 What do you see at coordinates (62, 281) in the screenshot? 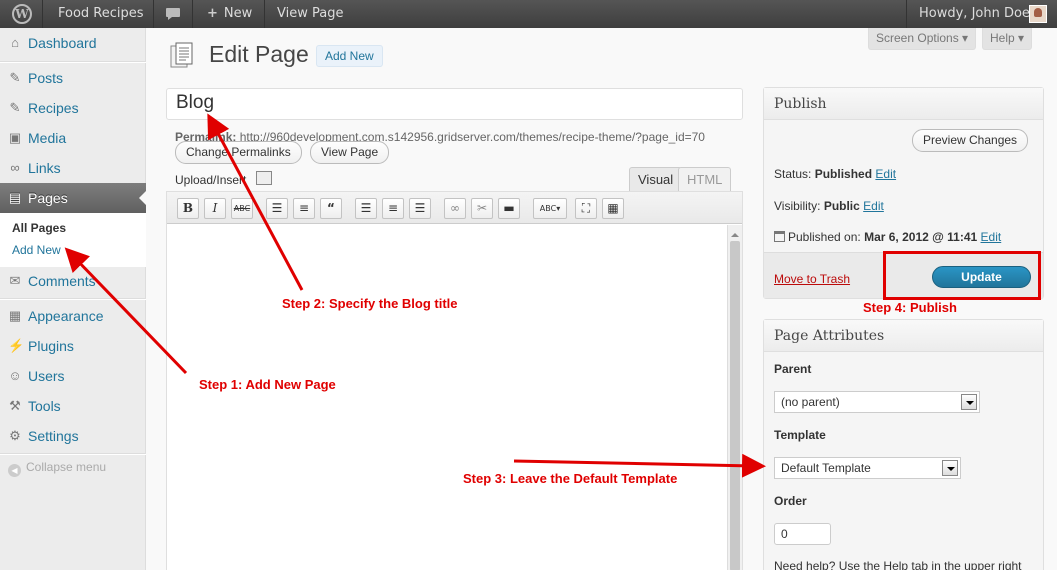
I see `sidebar-item-label: Comments` at bounding box center [62, 281].